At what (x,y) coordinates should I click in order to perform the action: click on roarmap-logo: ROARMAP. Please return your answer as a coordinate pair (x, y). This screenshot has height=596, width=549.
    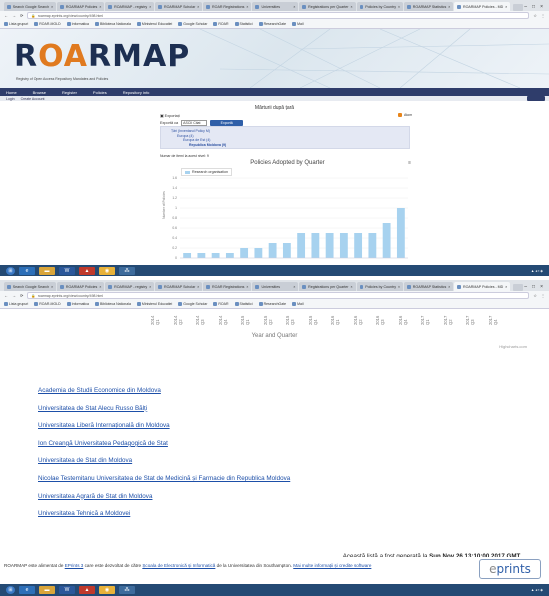
    Looking at the image, I should click on (102, 56).